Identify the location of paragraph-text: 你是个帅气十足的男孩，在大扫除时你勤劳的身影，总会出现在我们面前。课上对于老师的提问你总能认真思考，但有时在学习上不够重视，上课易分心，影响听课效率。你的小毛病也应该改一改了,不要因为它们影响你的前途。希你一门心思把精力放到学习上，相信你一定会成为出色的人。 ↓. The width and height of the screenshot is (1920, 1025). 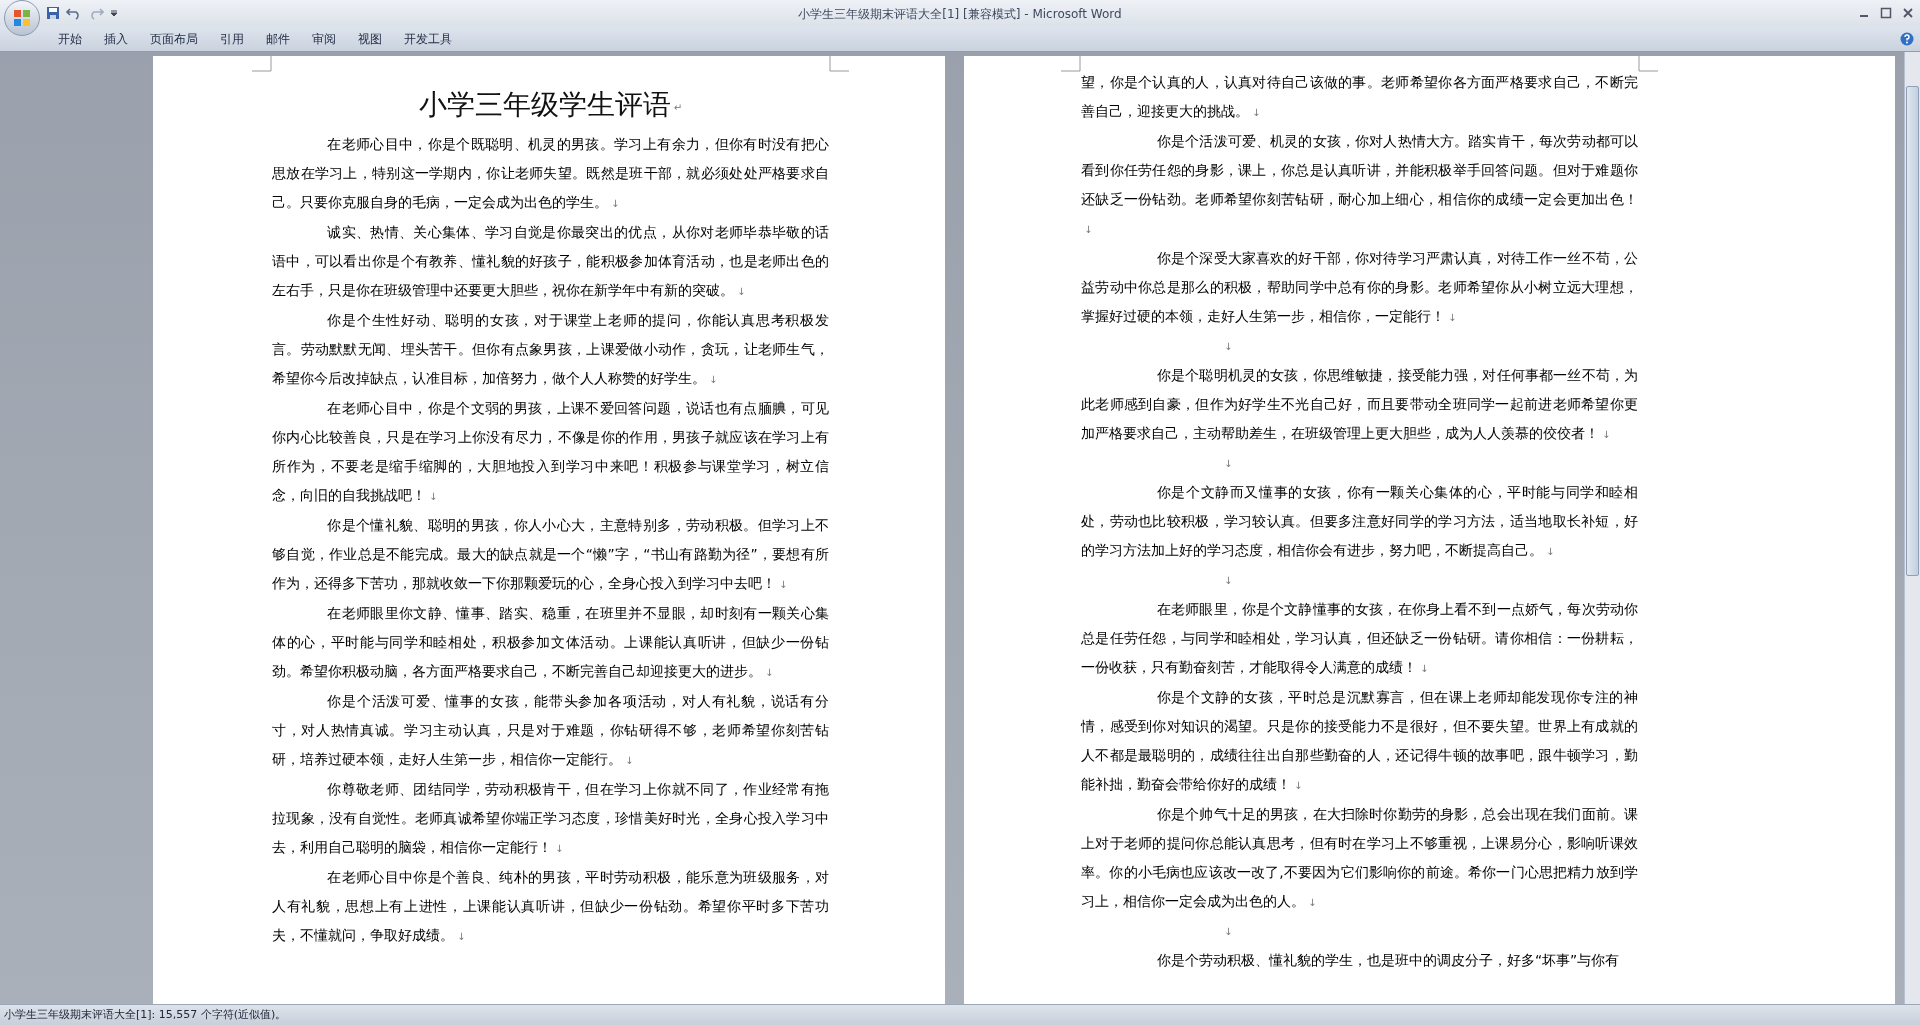
(1359, 858).